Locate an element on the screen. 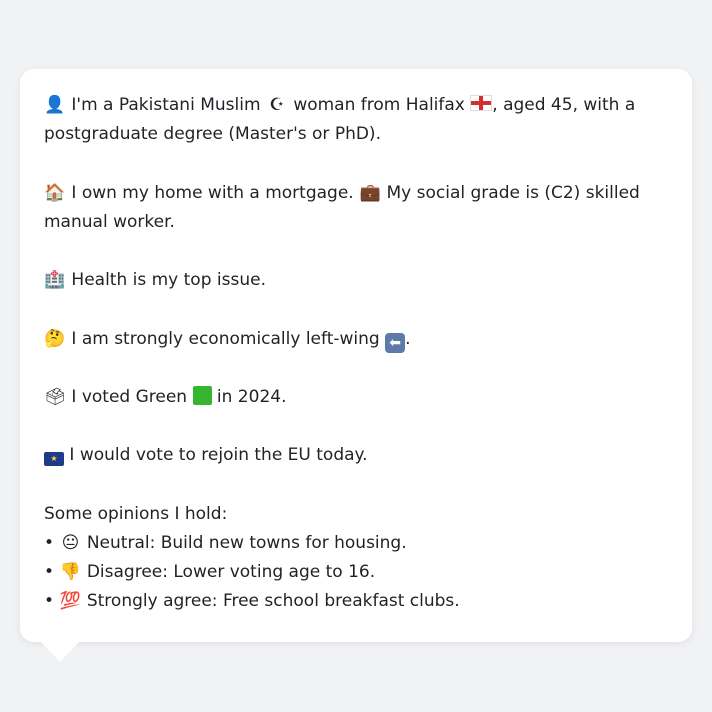  thinking-face-icon: 🤔 is located at coordinates (55, 338).